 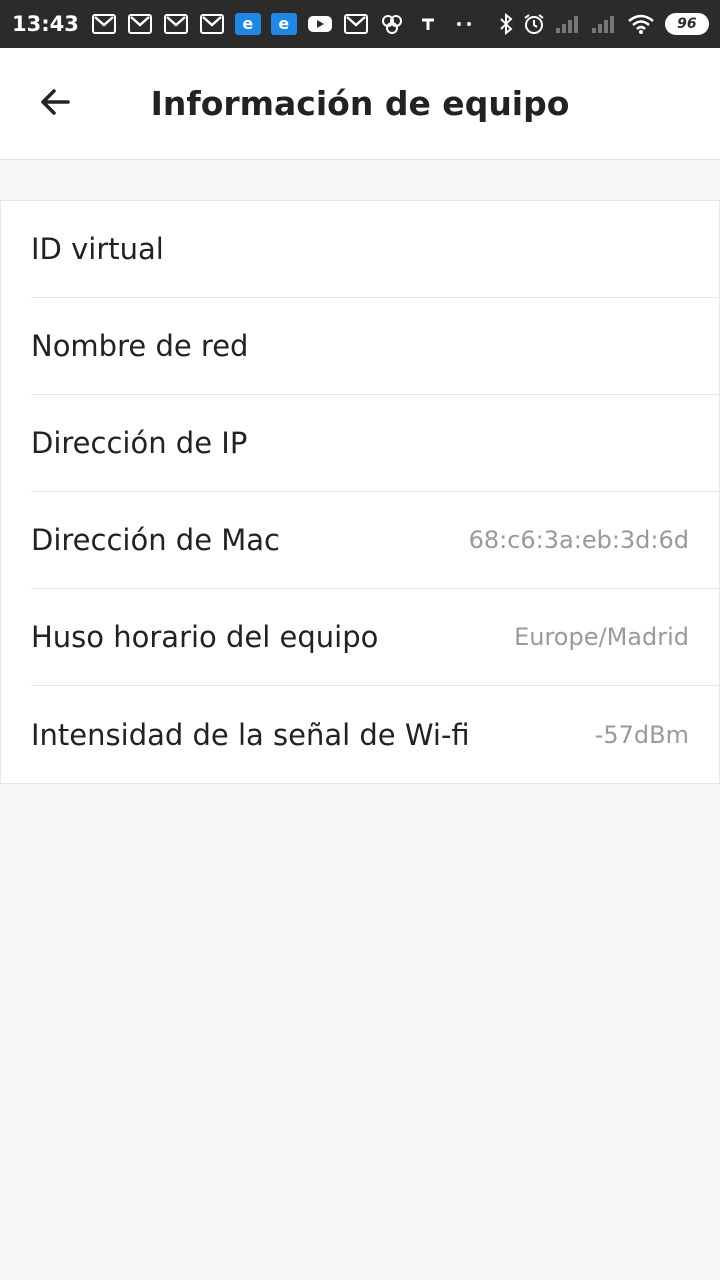 I want to click on row-label: Dirección de Mac, so click(x=156, y=540).